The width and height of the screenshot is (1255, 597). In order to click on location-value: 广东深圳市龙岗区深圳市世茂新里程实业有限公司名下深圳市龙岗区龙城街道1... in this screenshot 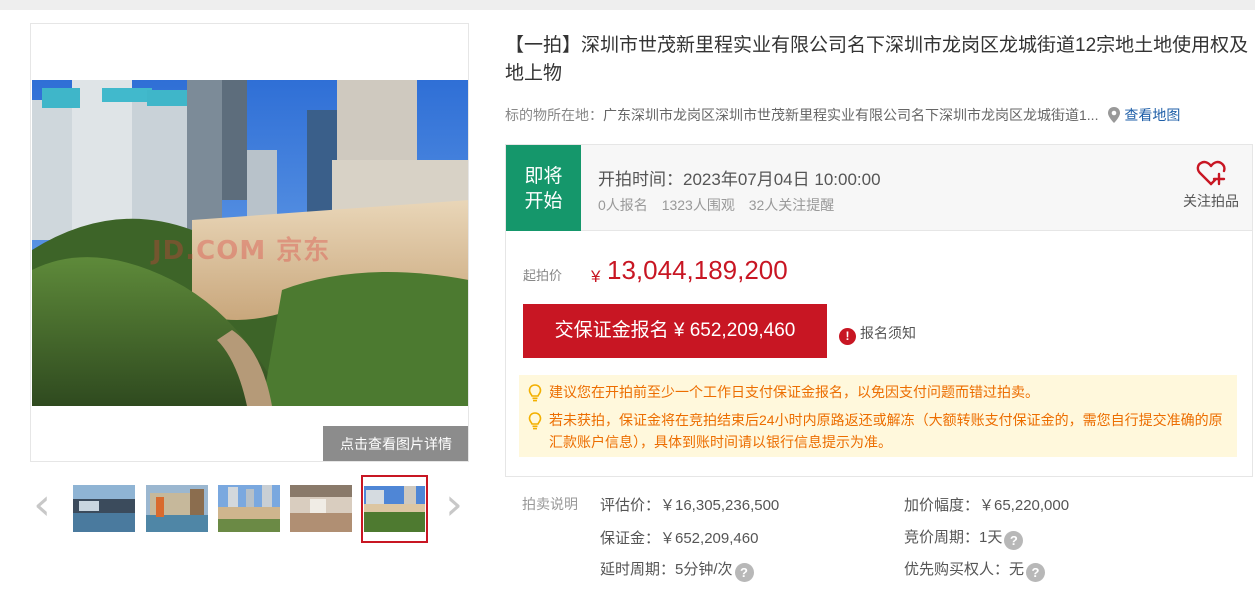, I will do `click(851, 115)`.